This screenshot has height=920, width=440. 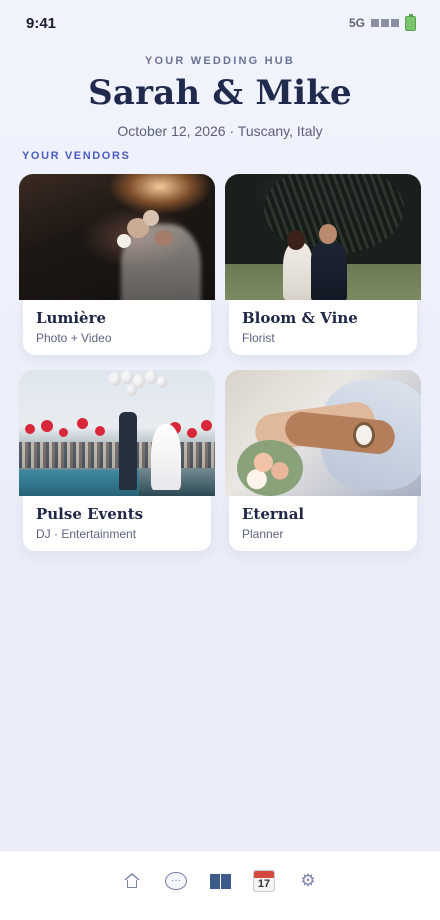 What do you see at coordinates (323, 433) in the screenshot?
I see `vendor-photo-holding-hands` at bounding box center [323, 433].